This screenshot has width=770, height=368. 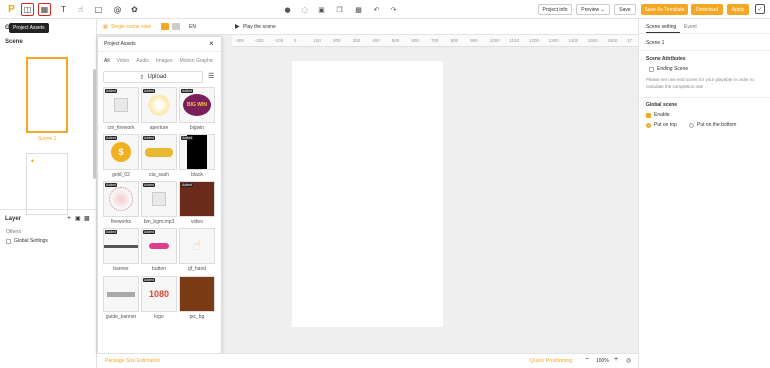 I want to click on language-select: EN, so click(x=192, y=27).